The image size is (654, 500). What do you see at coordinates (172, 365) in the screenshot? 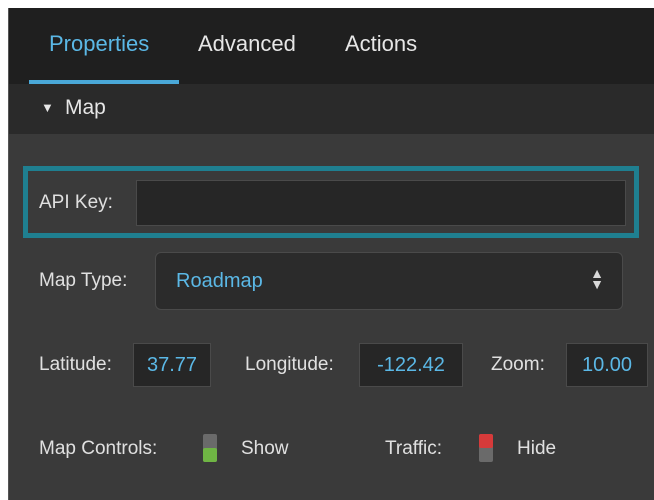
I see `latitude-field: 37.77` at bounding box center [172, 365].